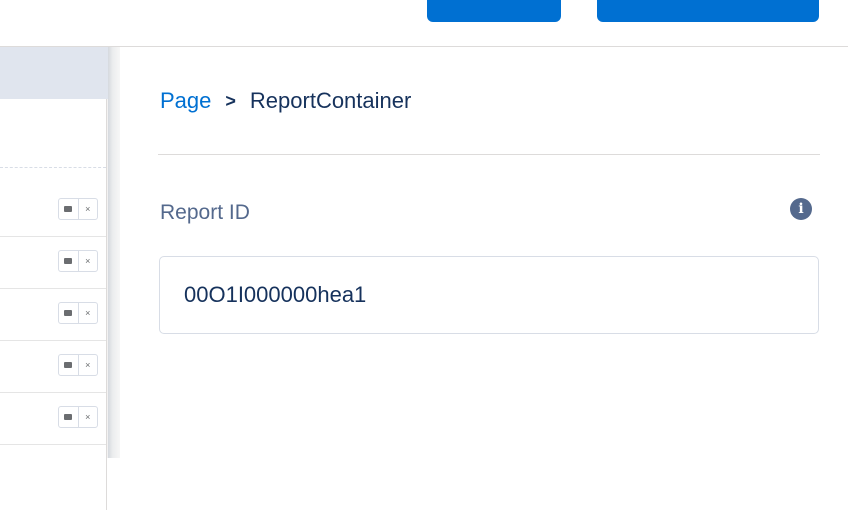 The height and width of the screenshot is (510, 848). I want to click on top-toolbar, so click(424, 23).